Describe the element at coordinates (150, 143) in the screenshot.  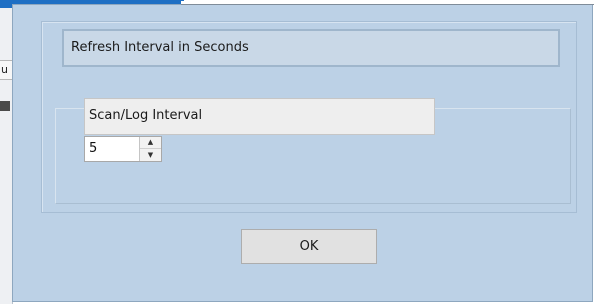
I see `spin-up-arrow-icon: ▲` at that location.